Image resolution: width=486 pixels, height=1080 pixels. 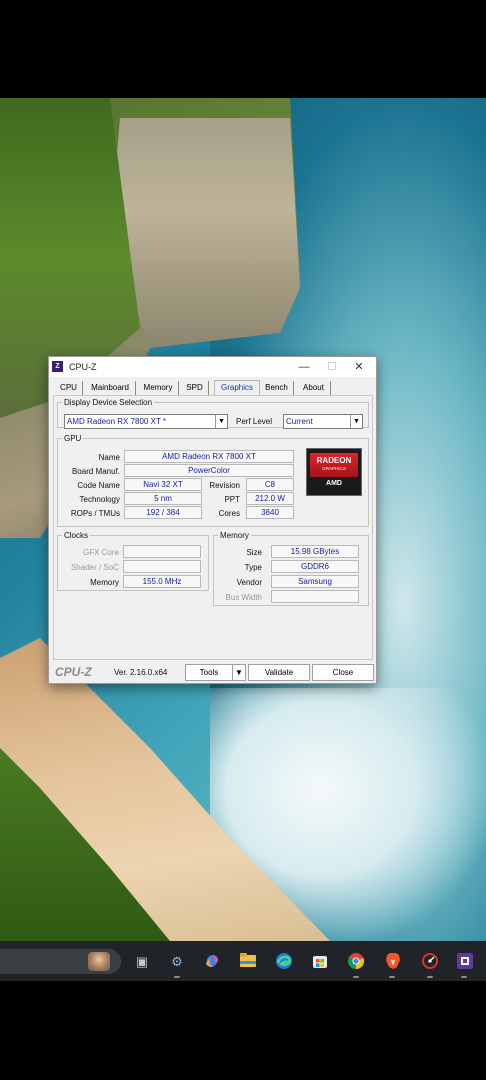 What do you see at coordinates (270, 484) in the screenshot?
I see `revision-value: C8` at bounding box center [270, 484].